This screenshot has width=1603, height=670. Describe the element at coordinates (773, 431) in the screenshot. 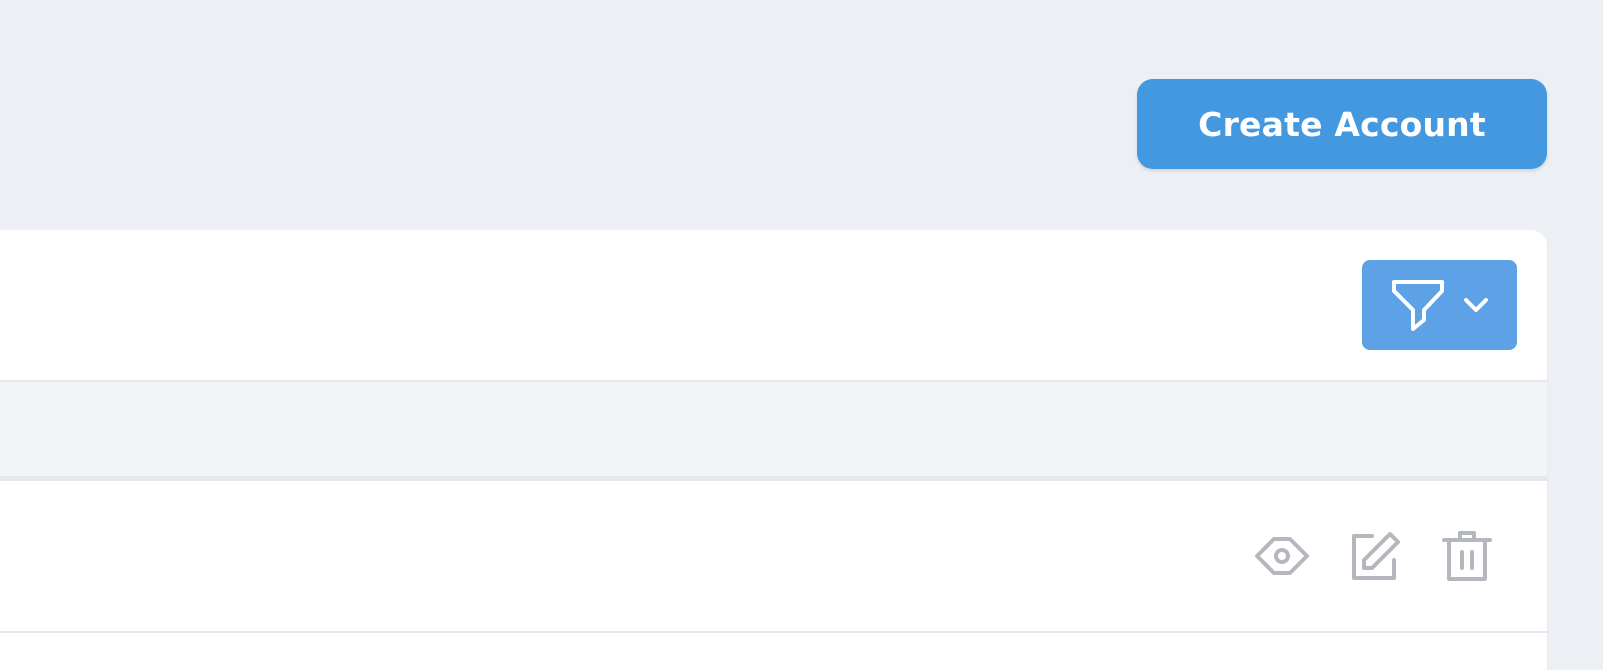

I see `table-header` at that location.